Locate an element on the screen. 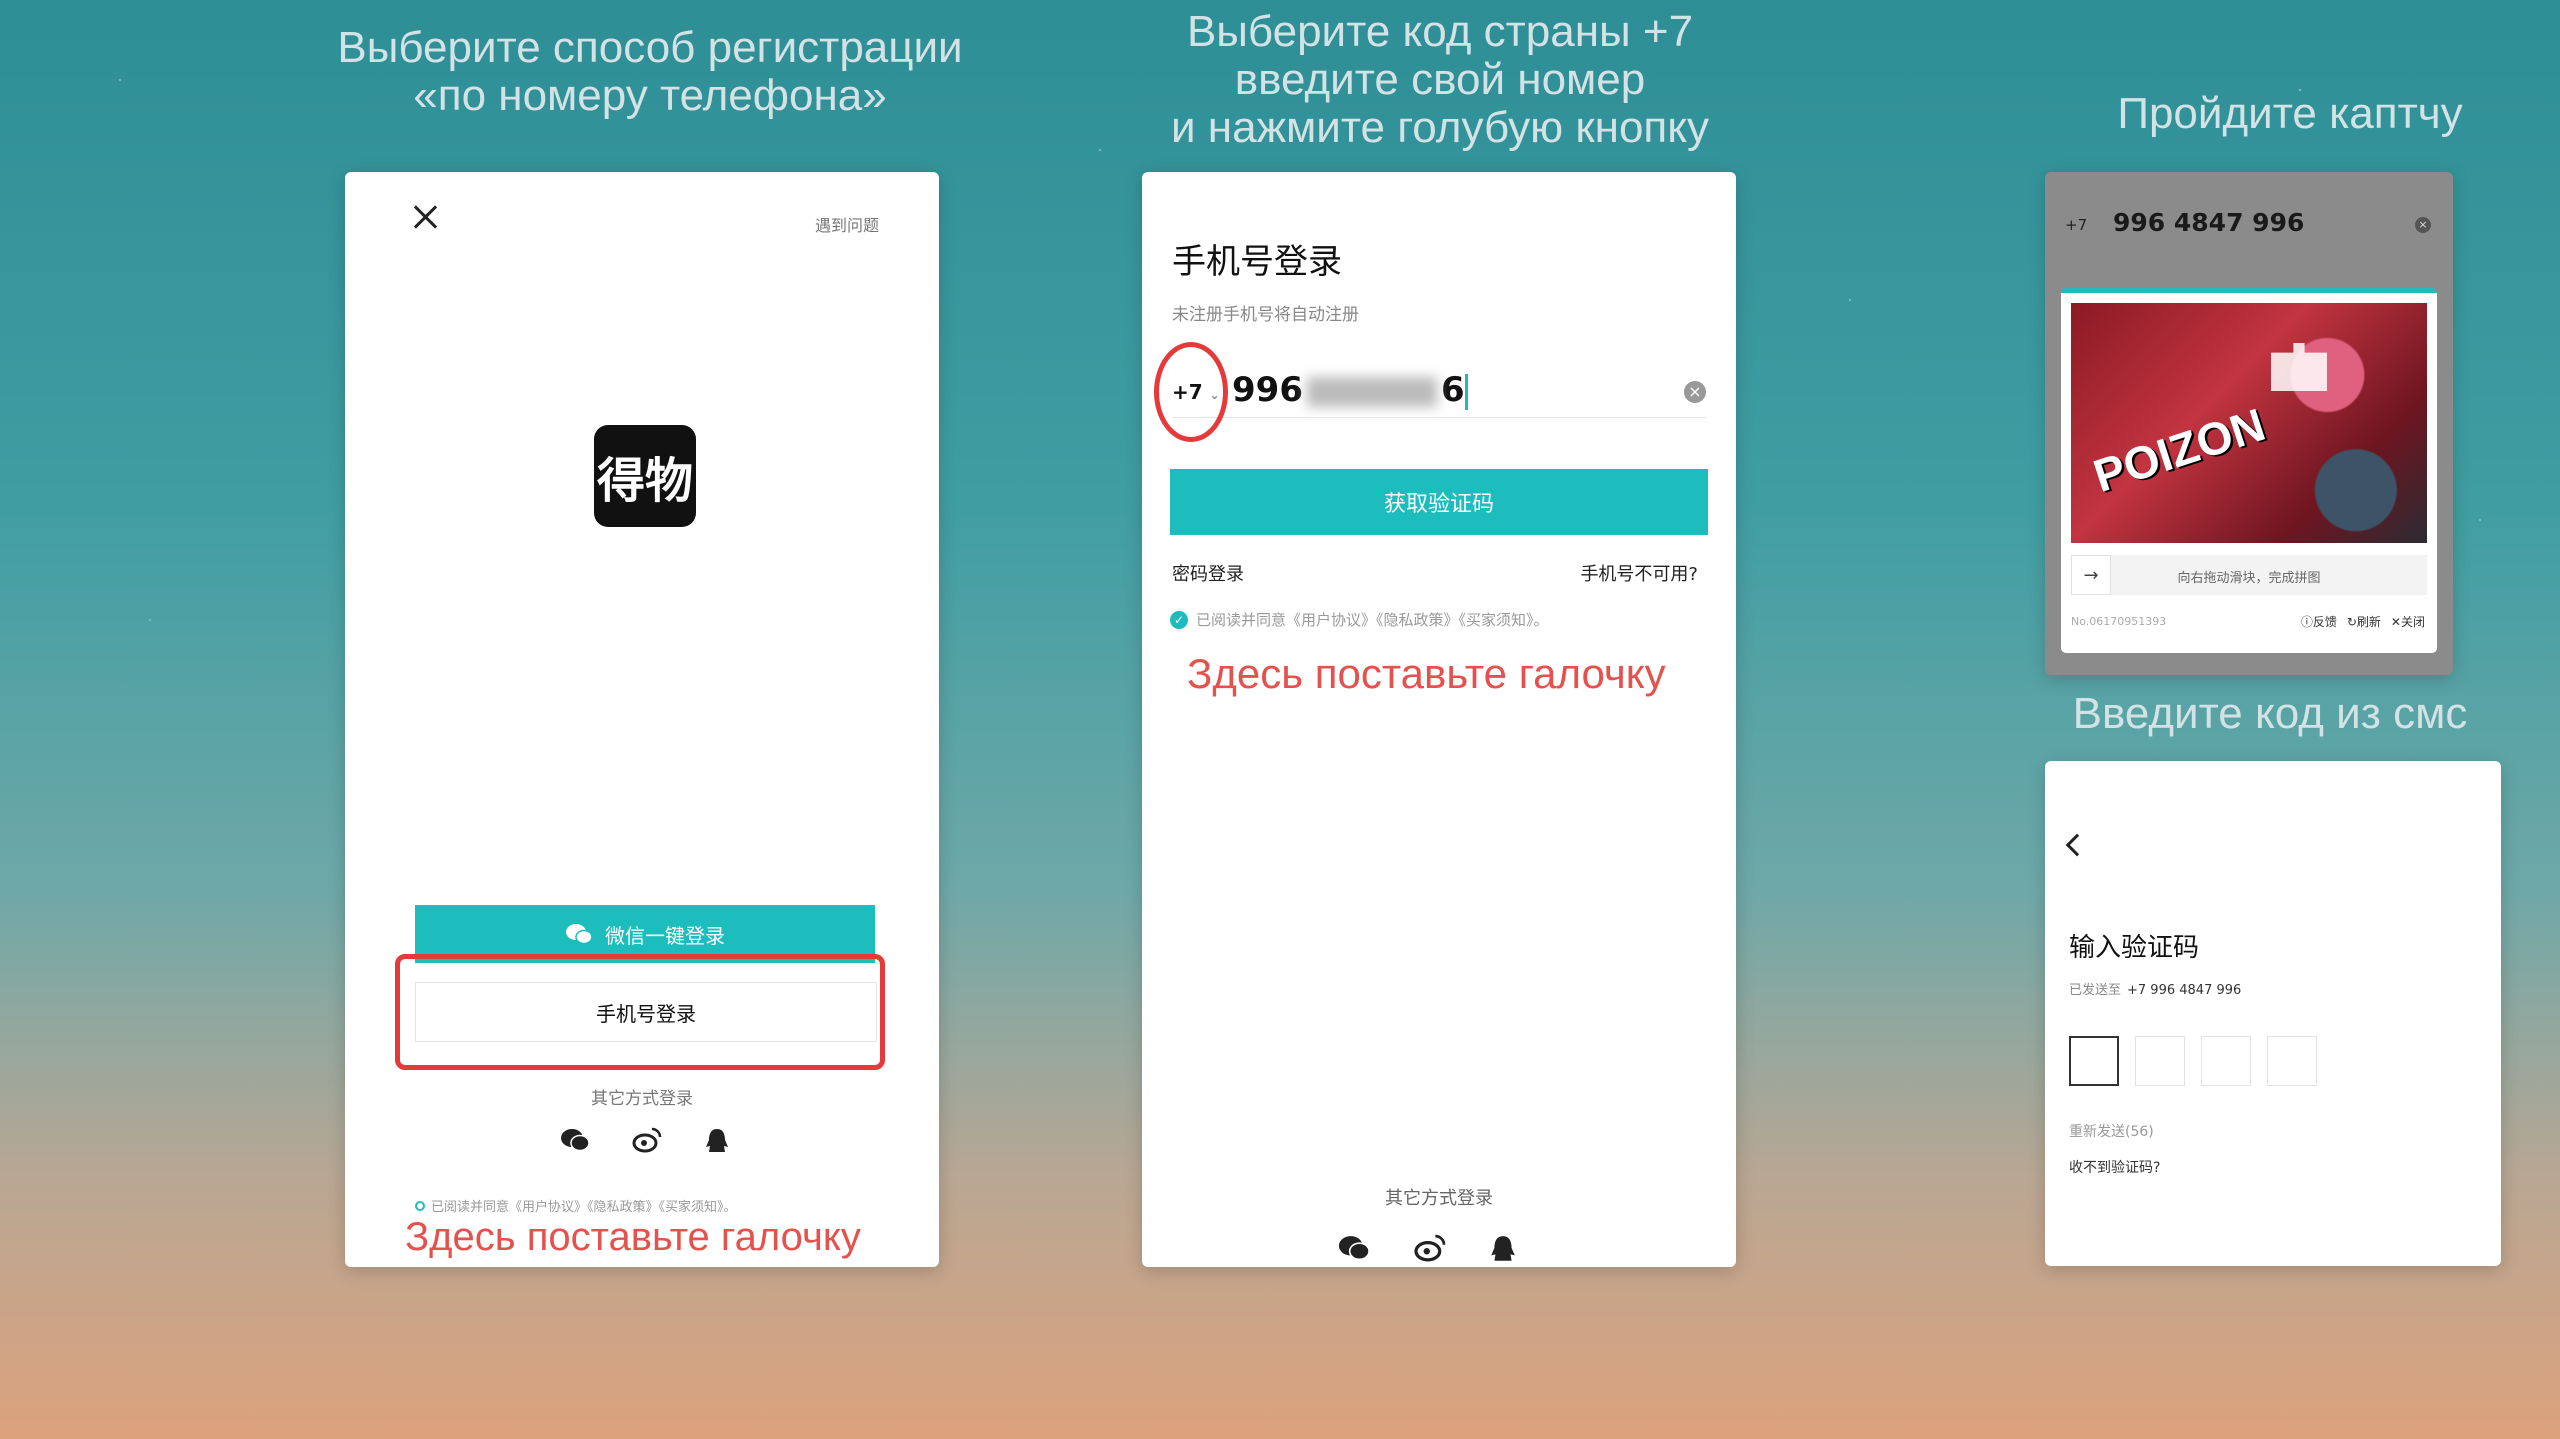 Image resolution: width=2560 pixels, height=1439 pixels. caption-step3: Пройдите каптчу is located at coordinates (2290, 113).